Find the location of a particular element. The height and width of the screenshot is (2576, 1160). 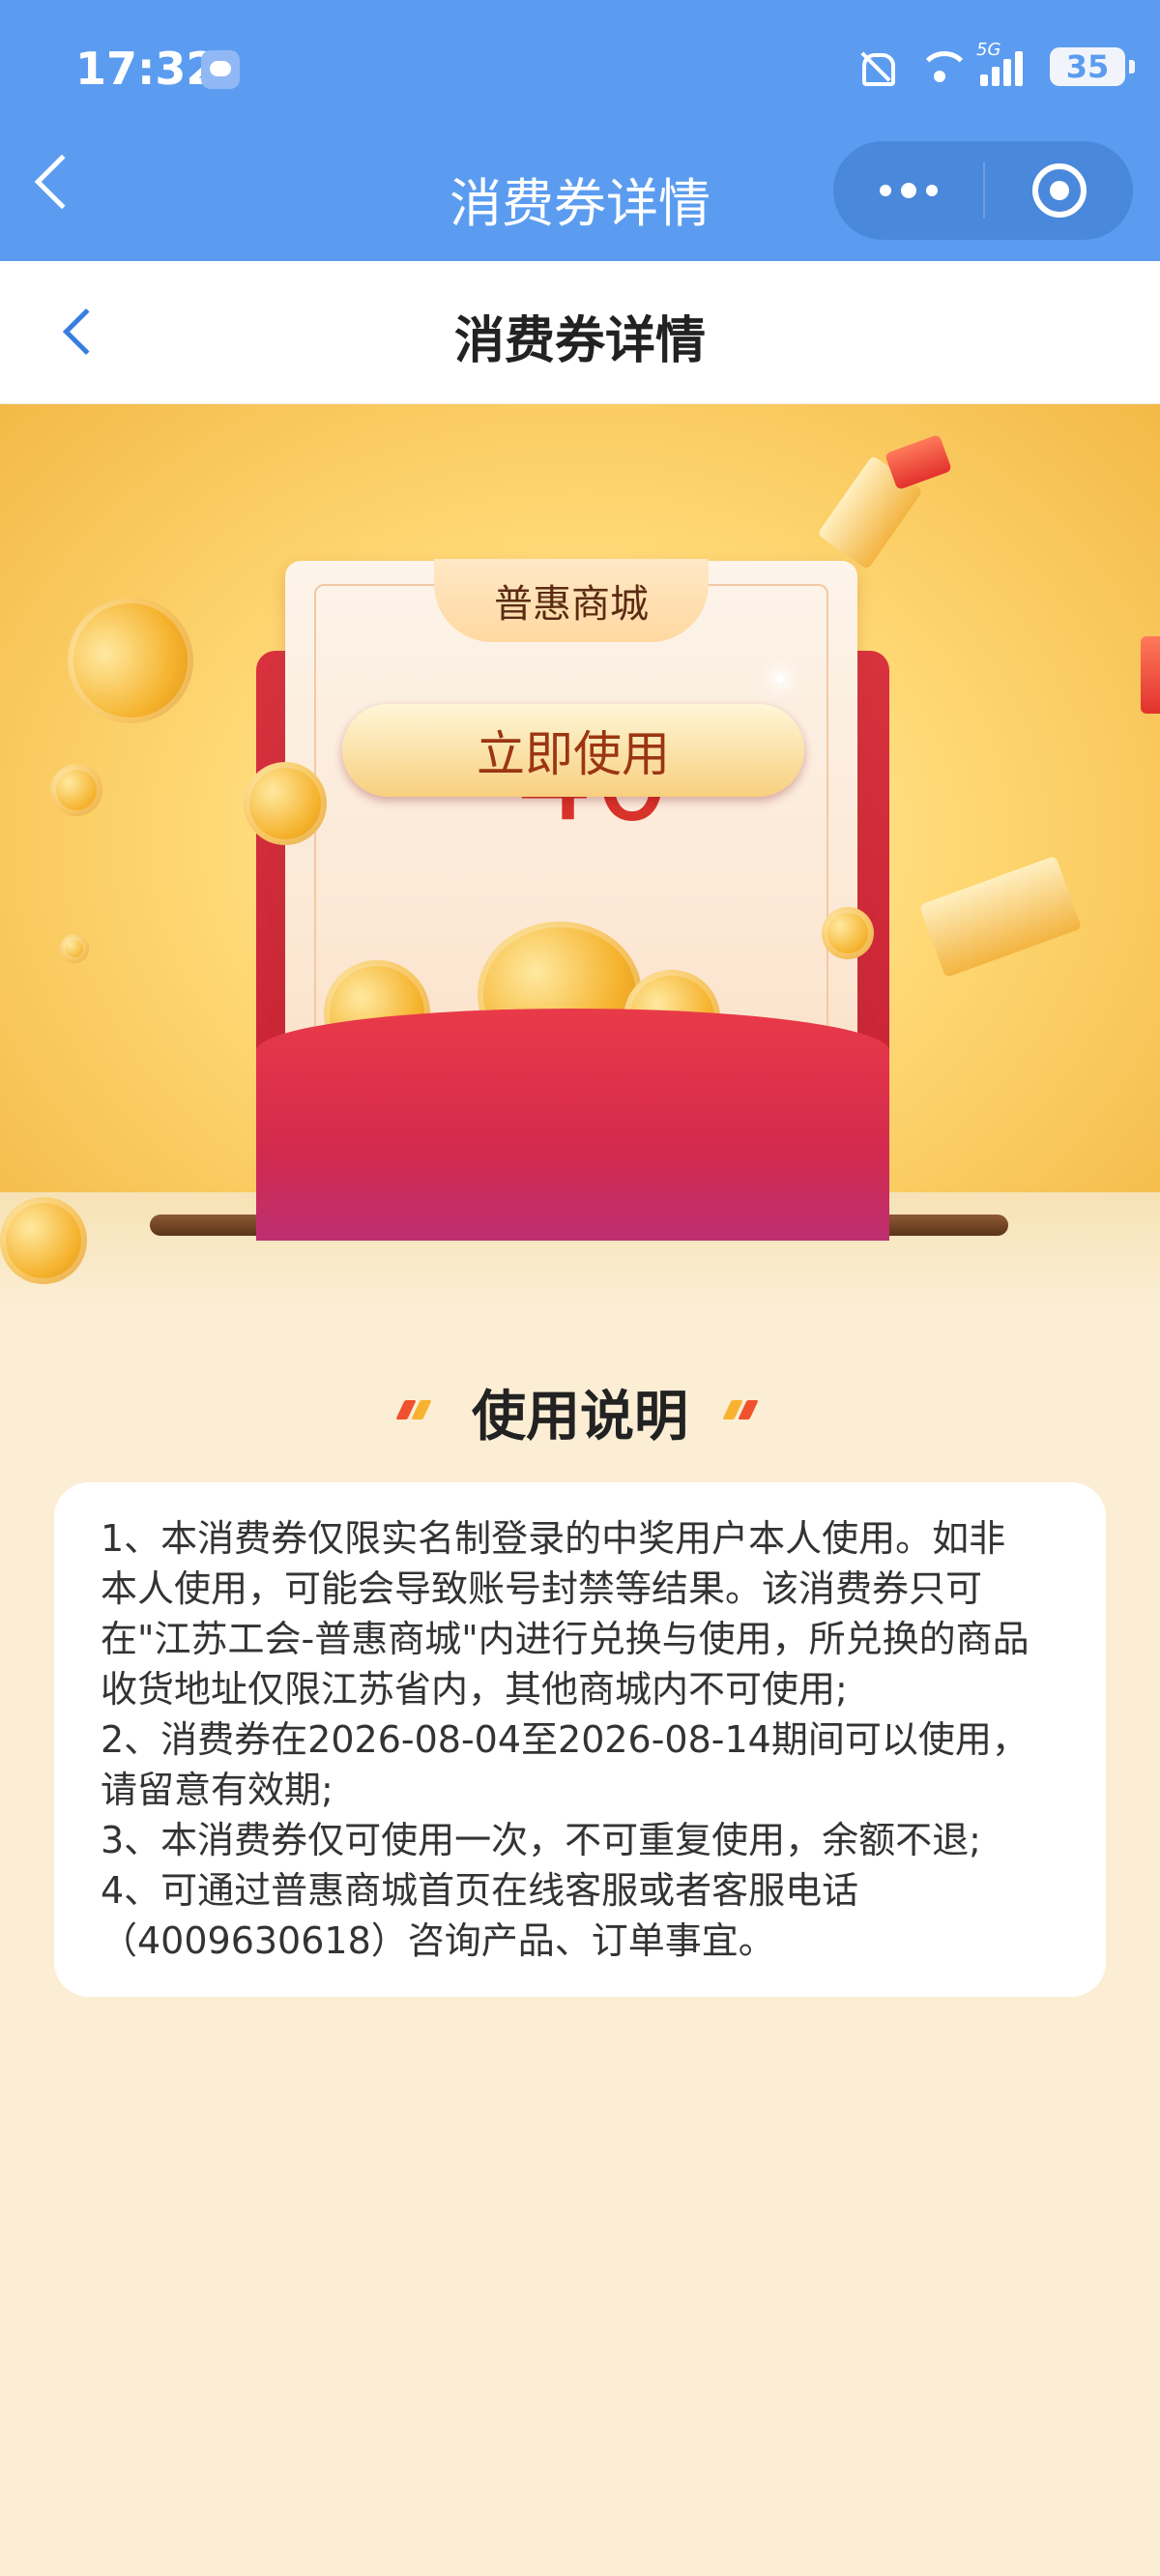

title-deco-right-icon is located at coordinates (741, 1410).